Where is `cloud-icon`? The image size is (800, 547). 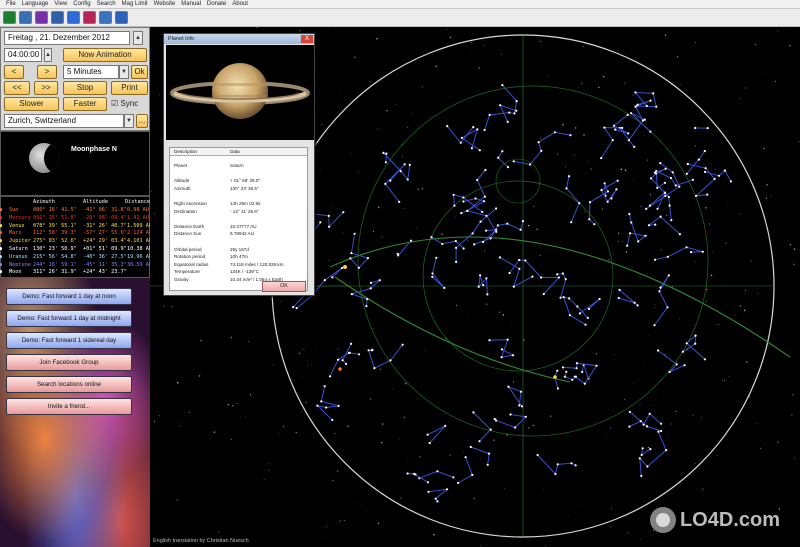 cloud-icon is located at coordinates (73, 17).